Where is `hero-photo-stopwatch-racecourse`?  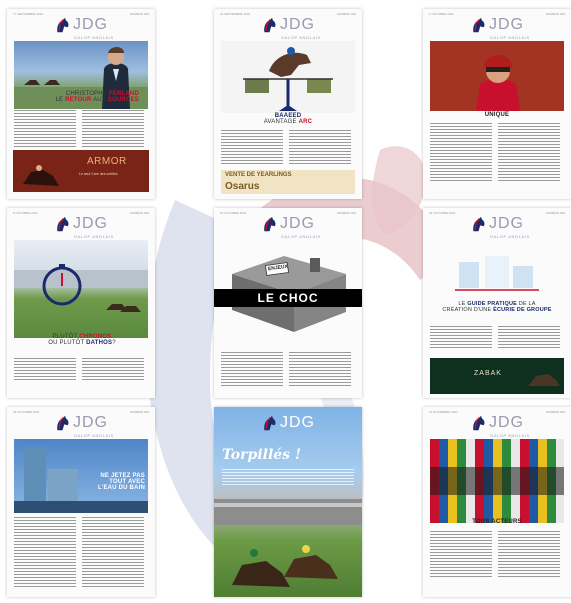 hero-photo-stopwatch-racecourse is located at coordinates (81, 289).